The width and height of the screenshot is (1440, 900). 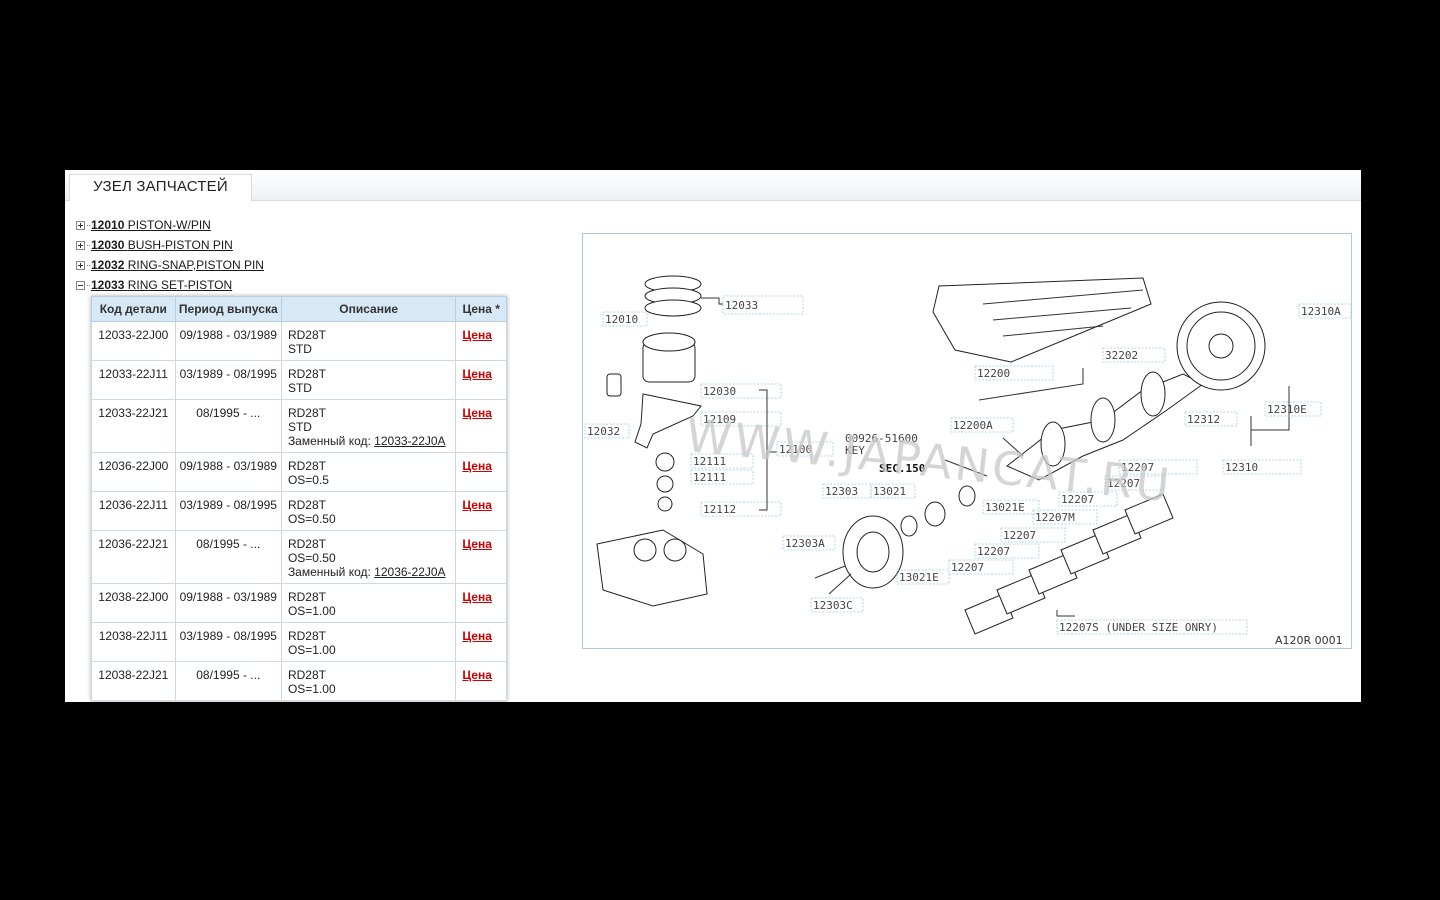 I want to click on description: RD28T OS=0.5, so click(x=368, y=472).